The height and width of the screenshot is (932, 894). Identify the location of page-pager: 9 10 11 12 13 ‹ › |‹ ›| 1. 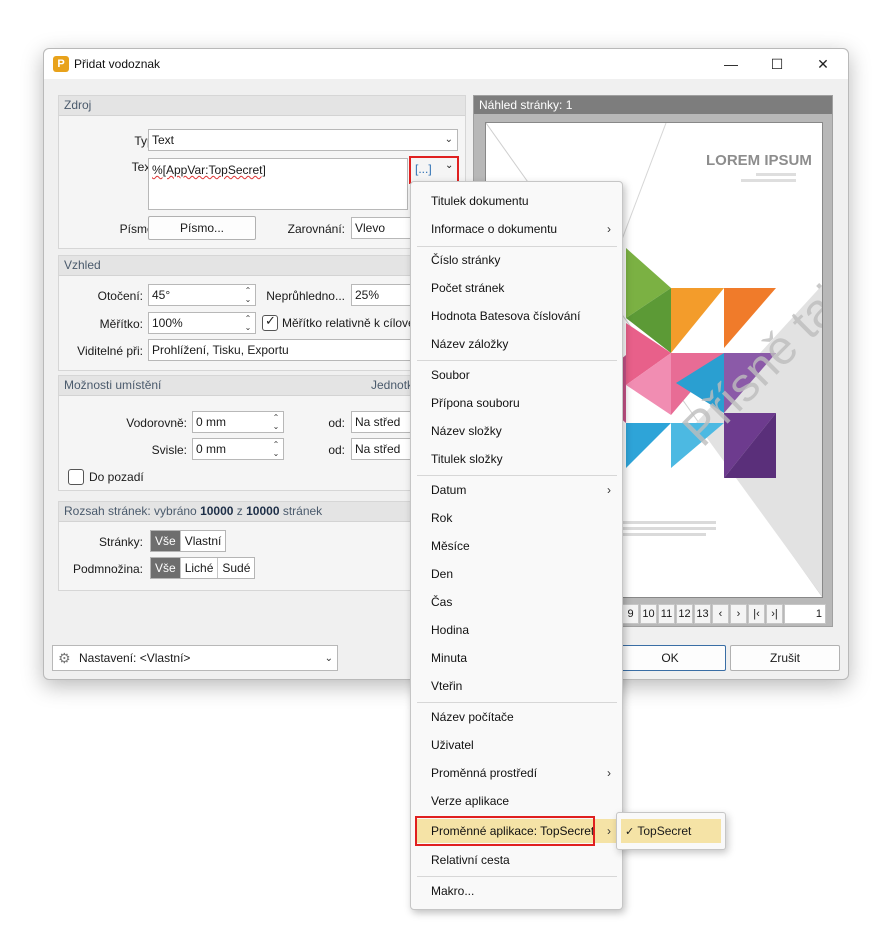
(724, 614).